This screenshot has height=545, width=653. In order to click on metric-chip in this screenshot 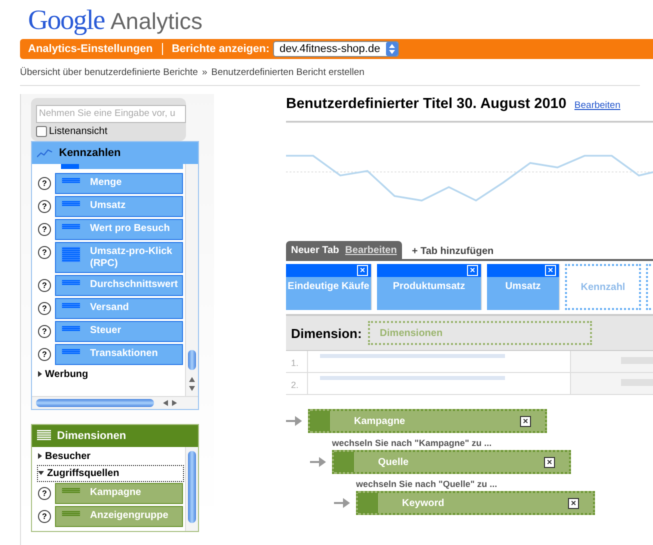, I will do `click(122, 166)`.